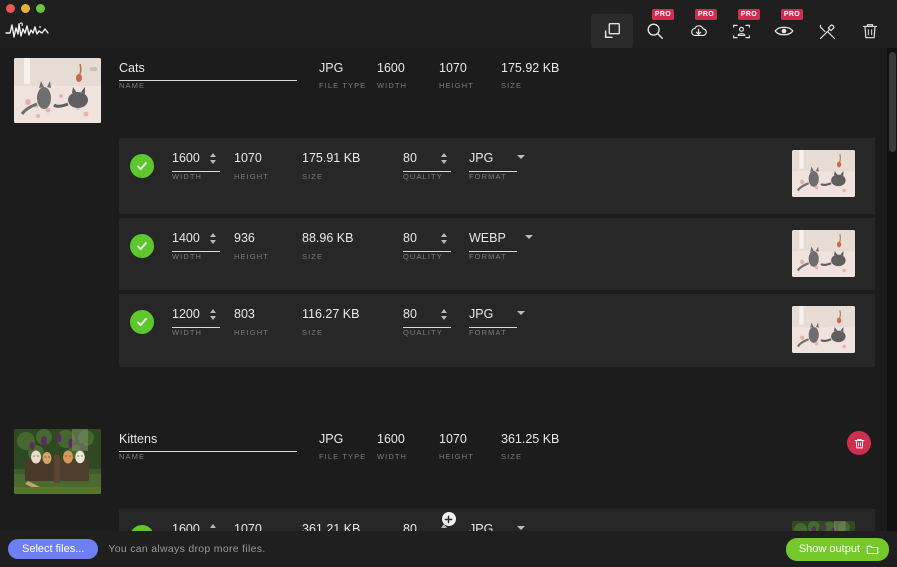 Image resolution: width=897 pixels, height=567 pixels. I want to click on output-size-label: SIZE, so click(313, 176).